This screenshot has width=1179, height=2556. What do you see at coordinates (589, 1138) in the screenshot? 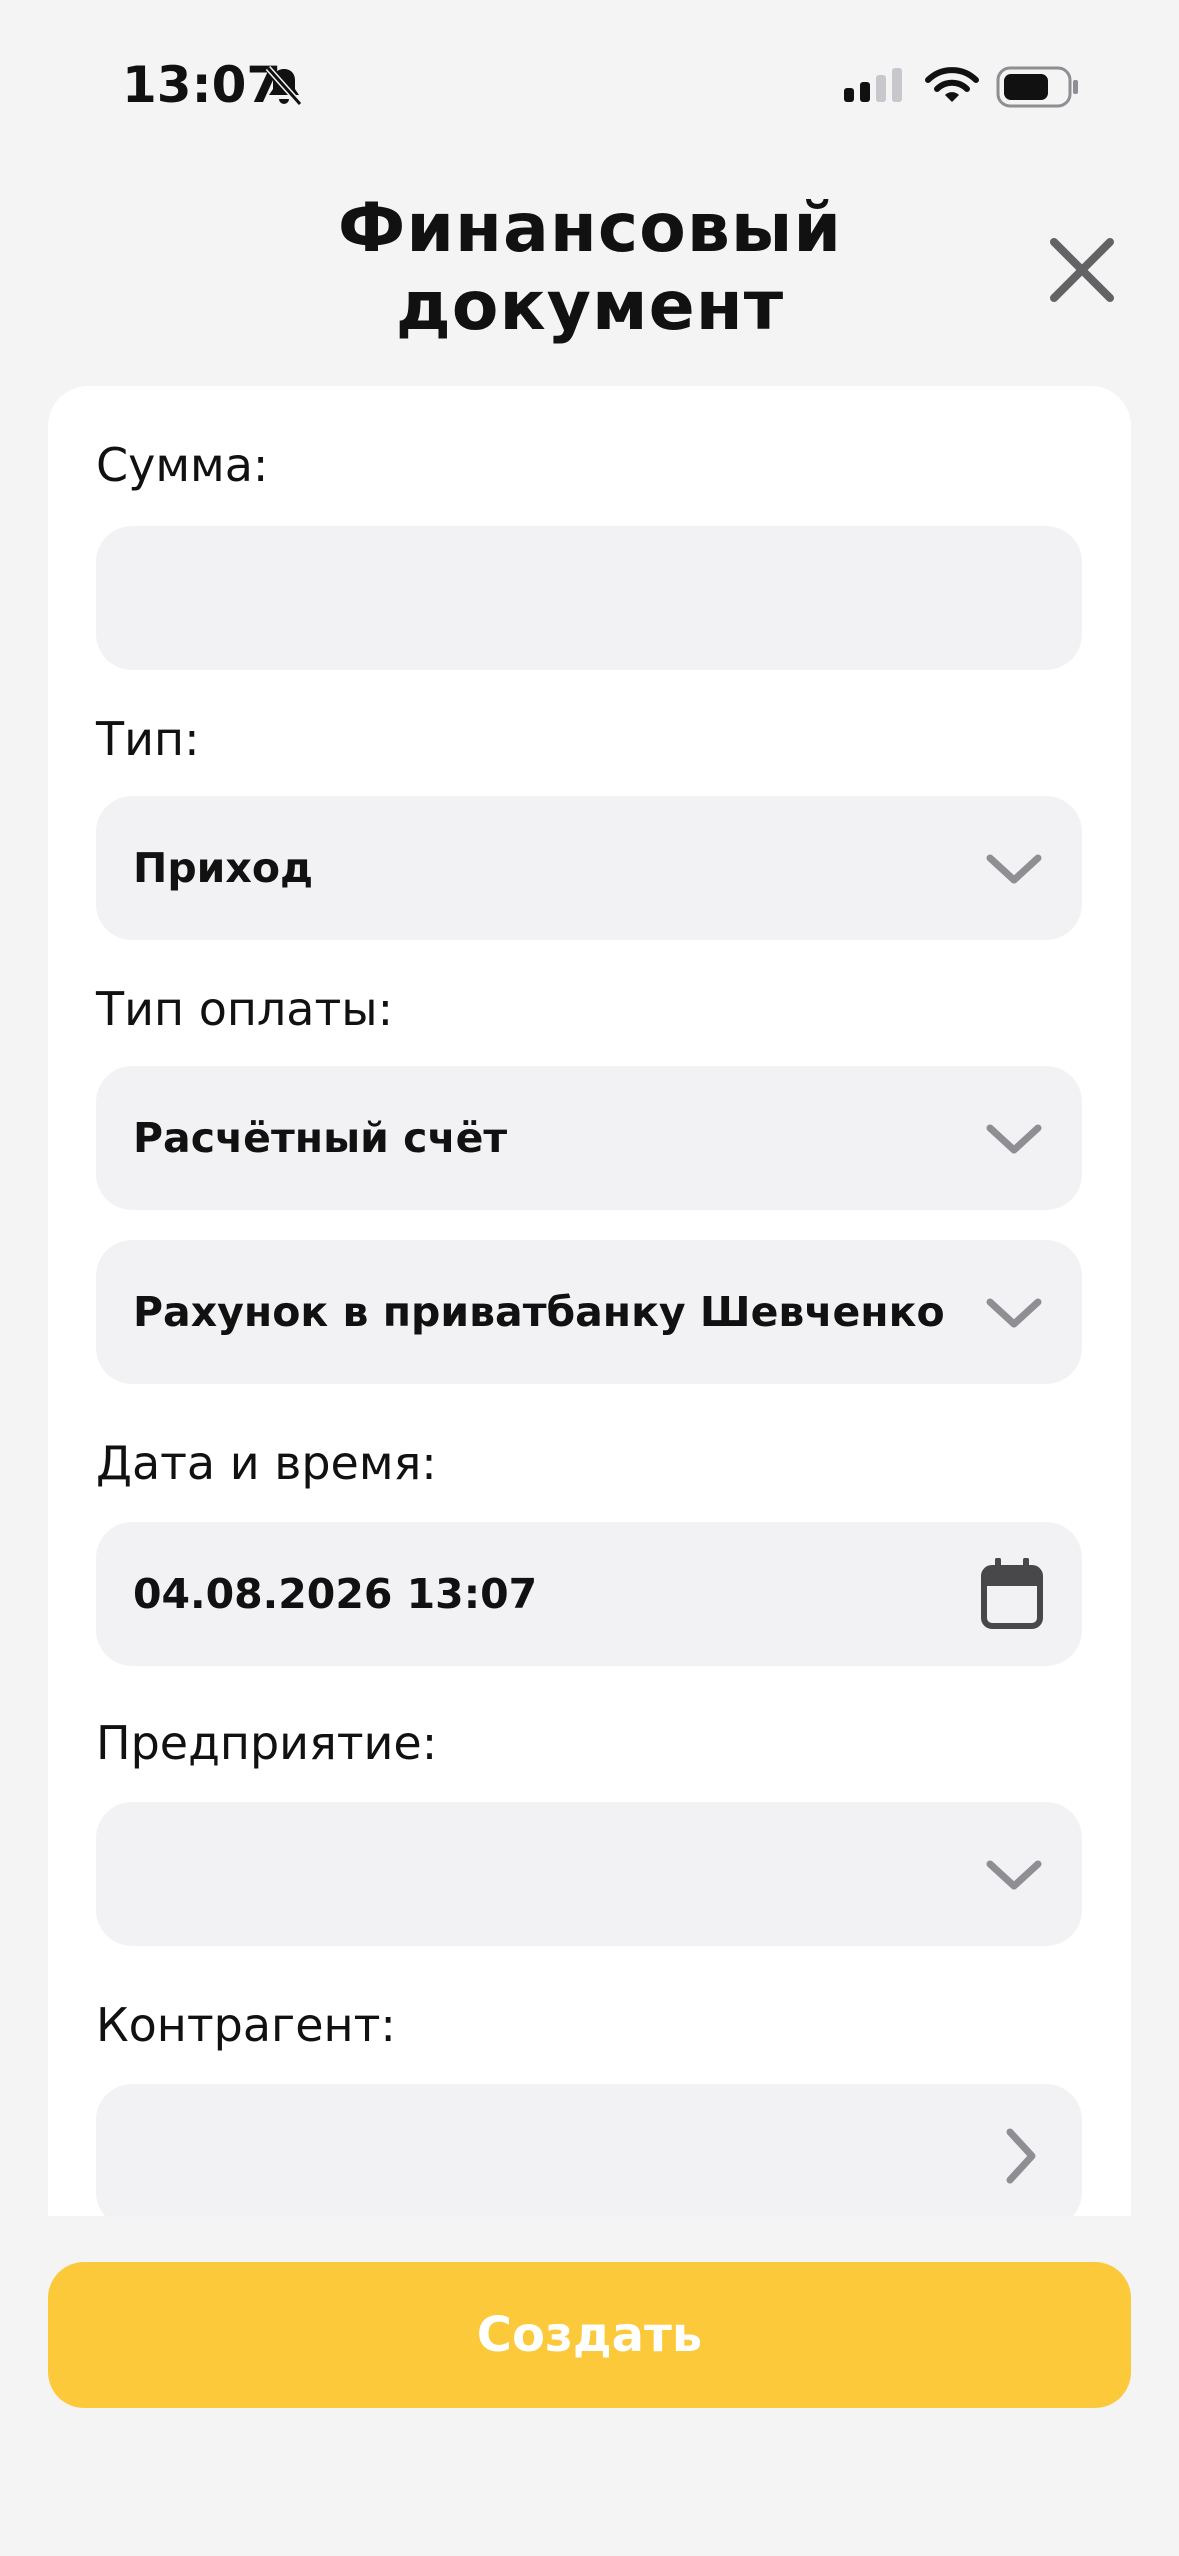
I see `payment-type-select: Расчётный счёт` at bounding box center [589, 1138].